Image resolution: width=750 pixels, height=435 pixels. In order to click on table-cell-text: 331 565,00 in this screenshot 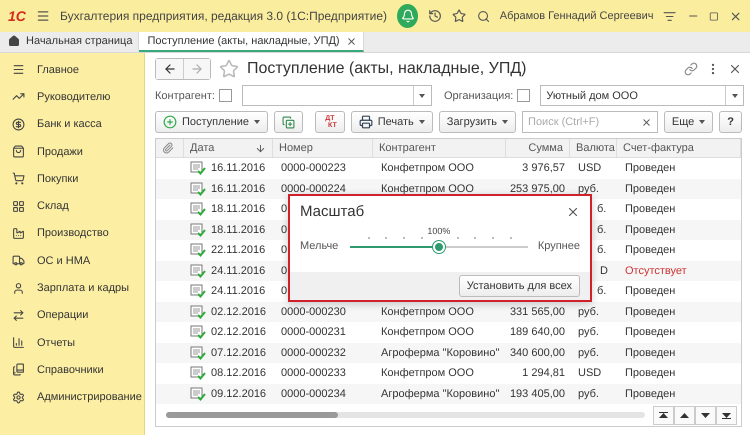, I will do `click(537, 312)`.